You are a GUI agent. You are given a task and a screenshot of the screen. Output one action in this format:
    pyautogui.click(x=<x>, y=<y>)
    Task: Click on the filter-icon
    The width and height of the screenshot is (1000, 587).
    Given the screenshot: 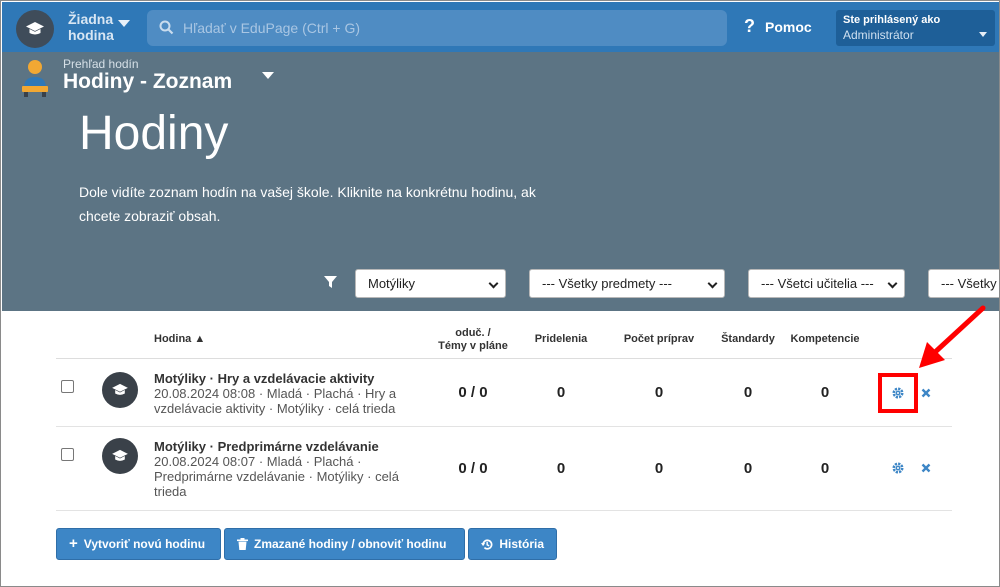 What is the action you would take?
    pyautogui.click(x=330, y=282)
    